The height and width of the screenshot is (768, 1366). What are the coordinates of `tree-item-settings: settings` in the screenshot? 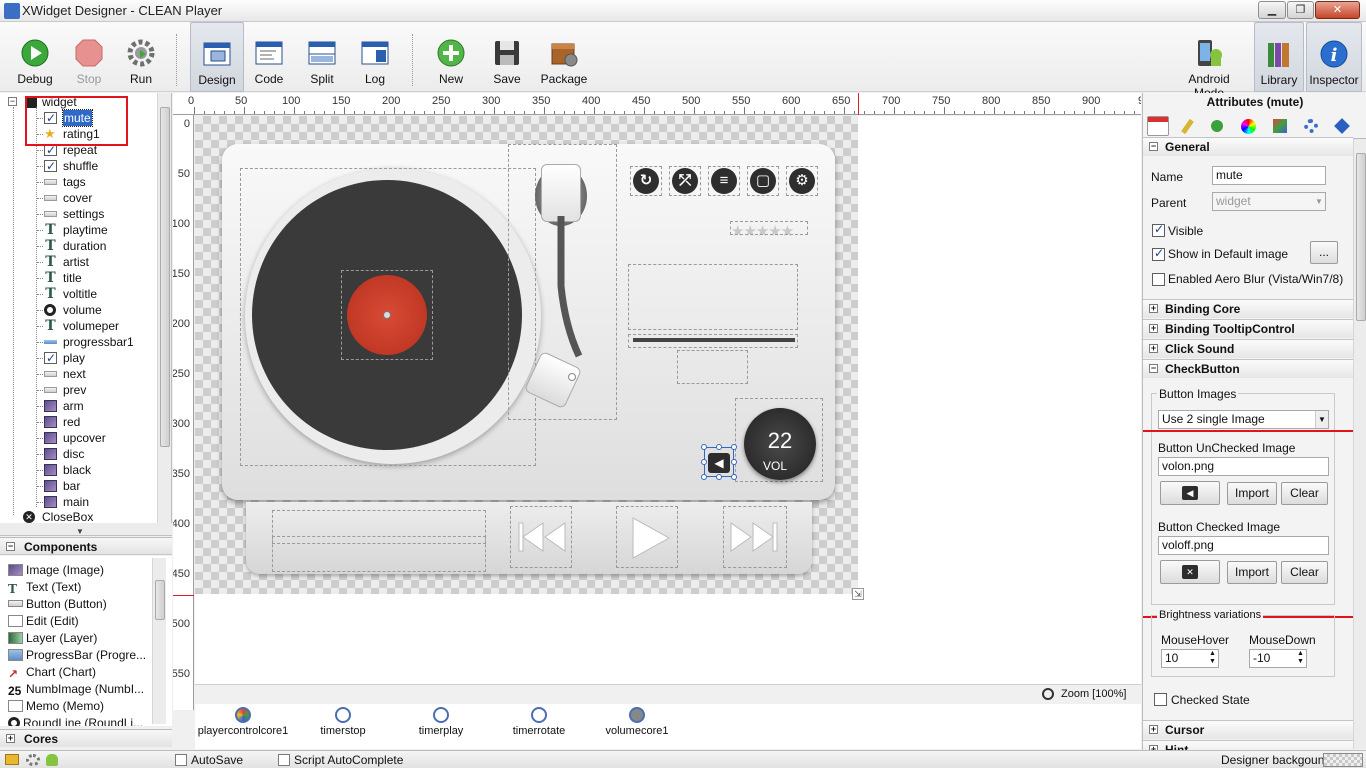 It's located at (80, 214).